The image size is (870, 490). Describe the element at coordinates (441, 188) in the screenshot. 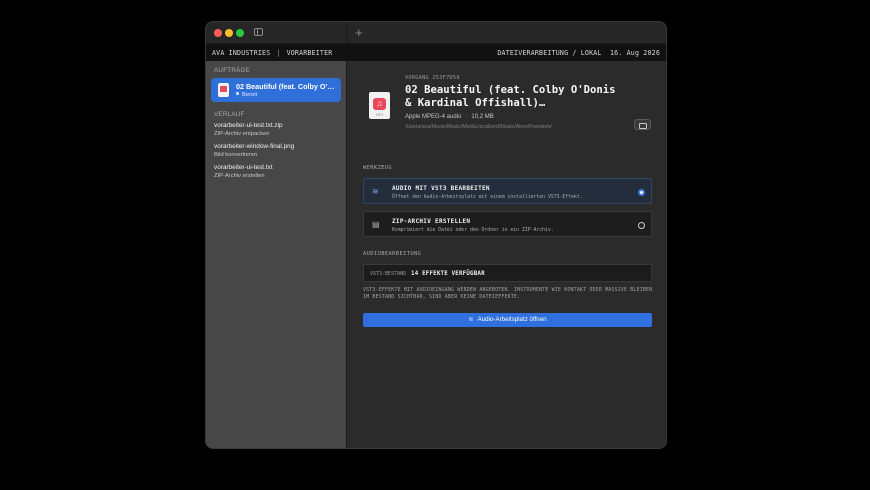

I see `tool-title: AUDIO MIT VST3 BEARBEITEN` at that location.